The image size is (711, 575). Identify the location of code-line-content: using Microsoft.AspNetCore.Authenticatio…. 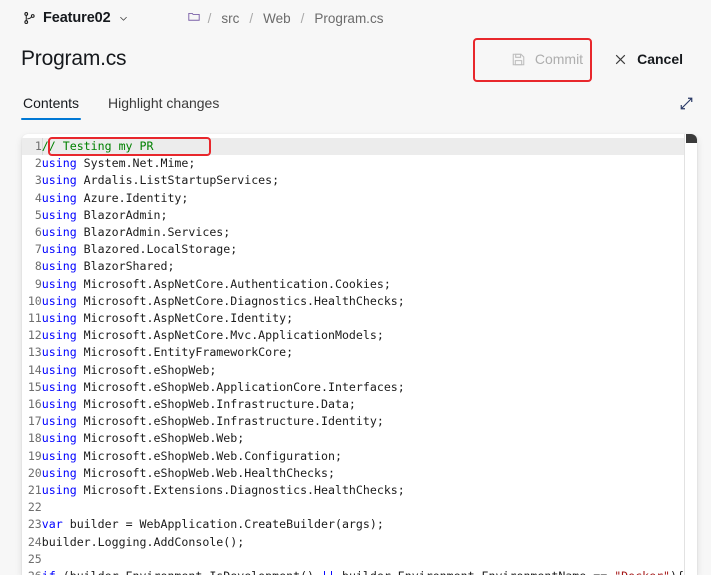
(363, 284).